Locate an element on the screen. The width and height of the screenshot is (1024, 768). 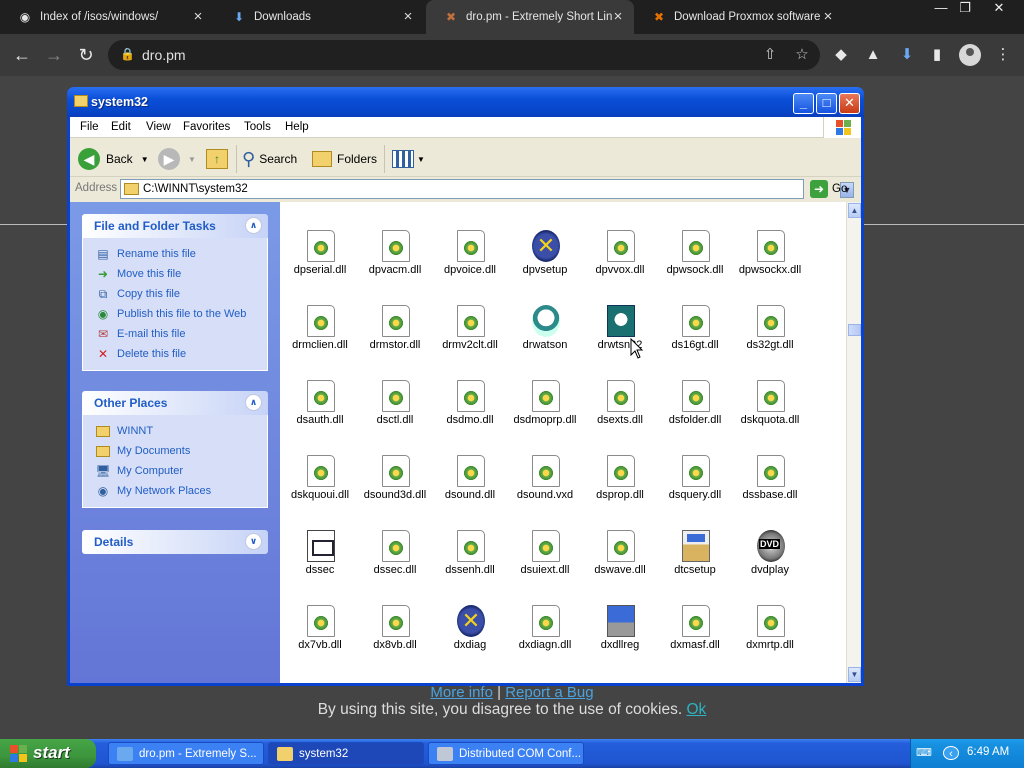
file-item: dxmrtp.dll is located at coordinates (770, 636).